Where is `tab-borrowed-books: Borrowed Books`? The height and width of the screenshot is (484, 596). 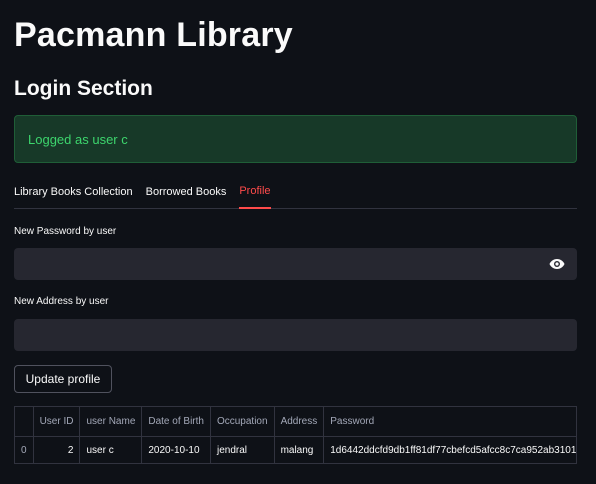
tab-borrowed-books: Borrowed Books is located at coordinates (186, 192).